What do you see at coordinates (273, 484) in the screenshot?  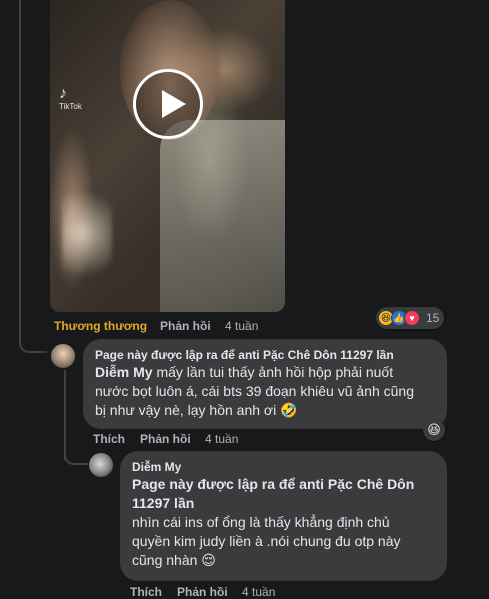 I see `reply2-mention-line1: Page này được lập ra để anti Pặc Chê Dôn` at bounding box center [273, 484].